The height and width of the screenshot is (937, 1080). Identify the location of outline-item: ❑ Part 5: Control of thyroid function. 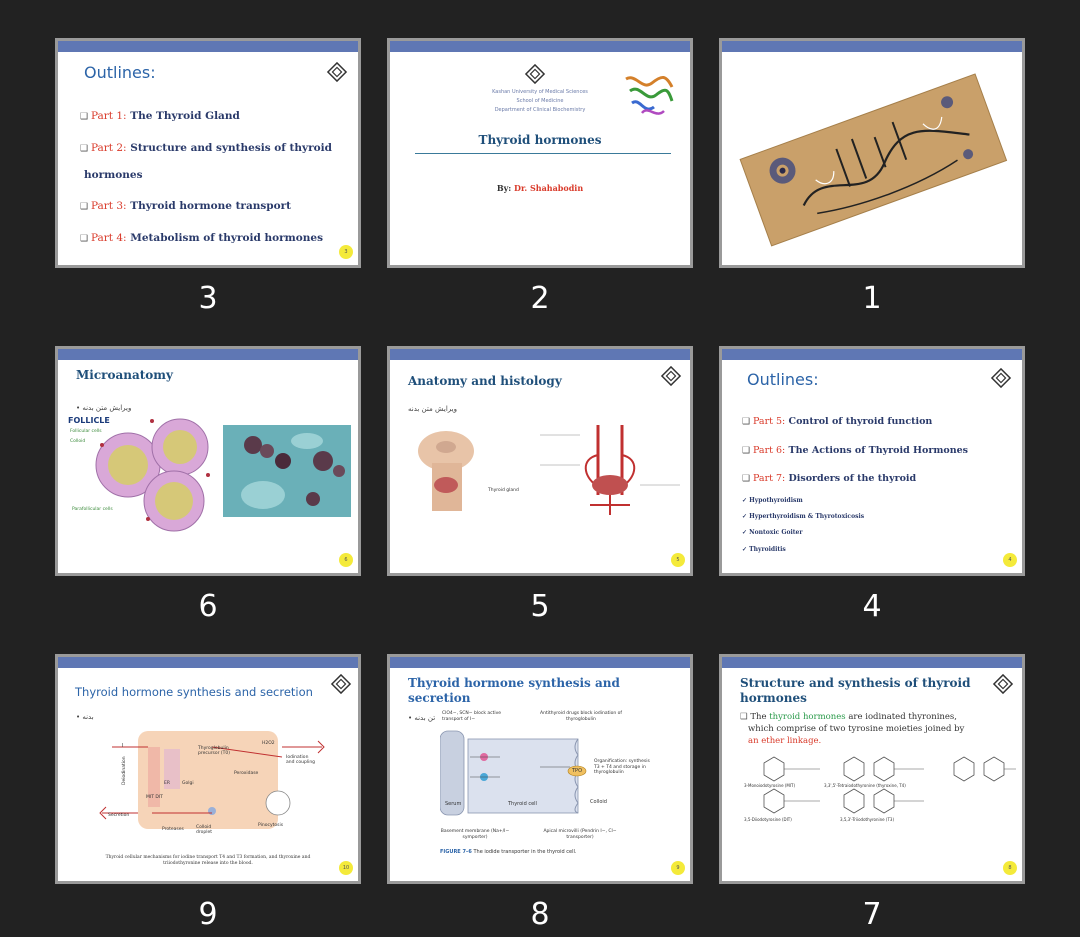
(837, 421).